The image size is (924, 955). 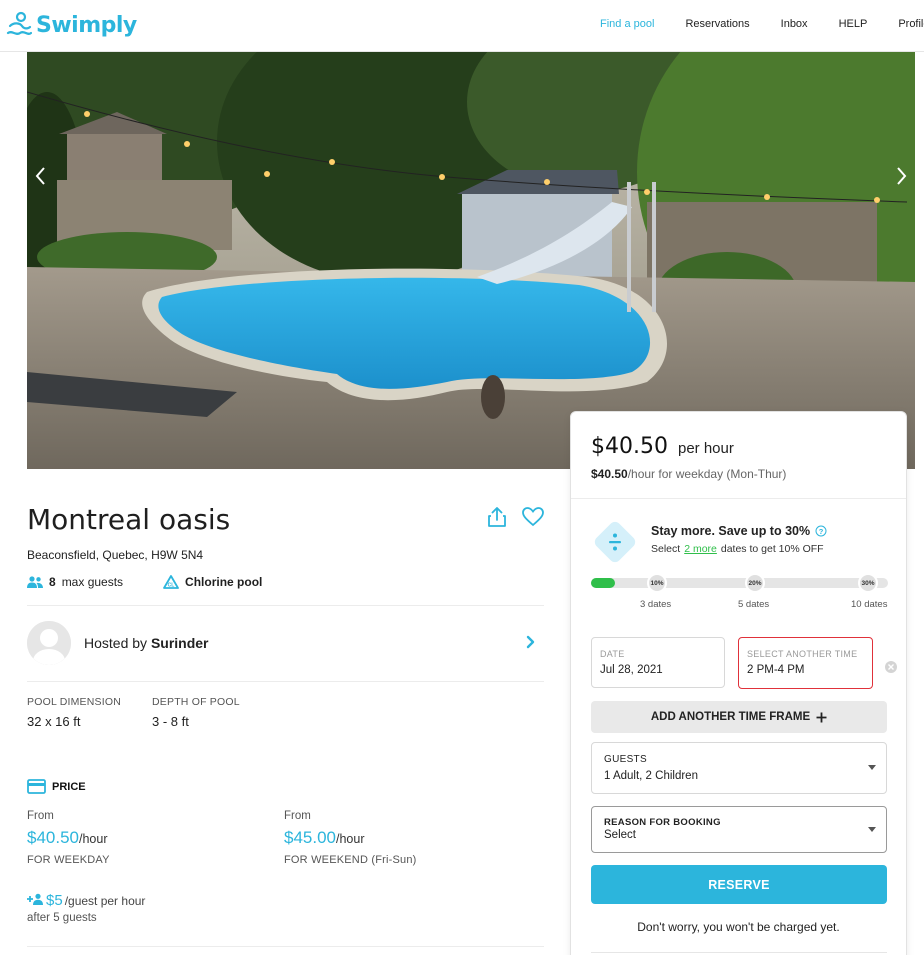 What do you see at coordinates (36, 786) in the screenshot?
I see `credit-card-icon` at bounding box center [36, 786].